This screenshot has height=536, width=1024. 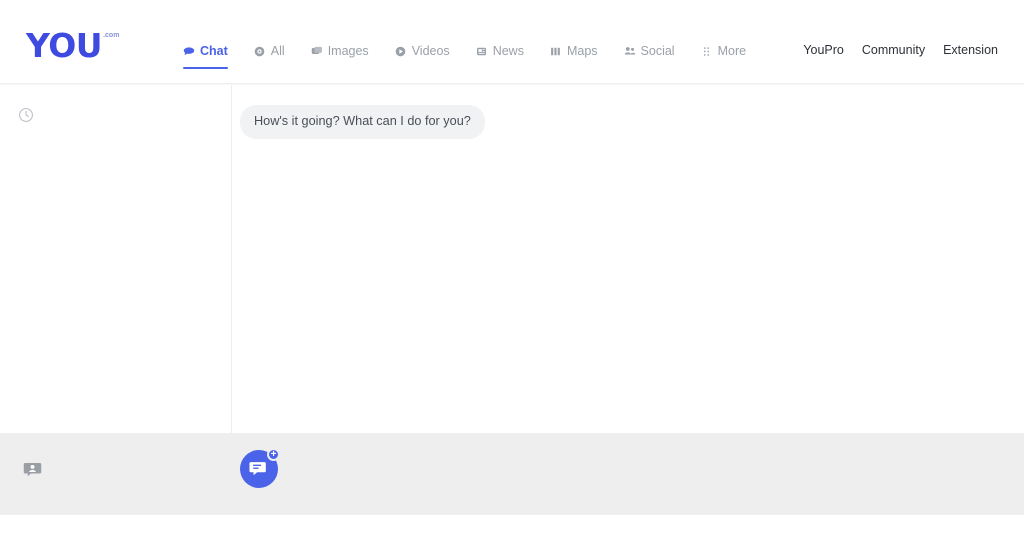 What do you see at coordinates (893, 50) in the screenshot?
I see `header-link-community: Community` at bounding box center [893, 50].